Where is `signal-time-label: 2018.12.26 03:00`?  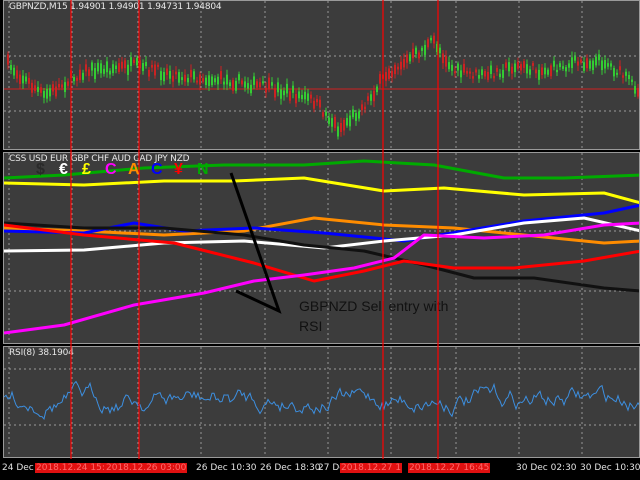 signal-time-label: 2018.12.26 03:00 is located at coordinates (146, 468).